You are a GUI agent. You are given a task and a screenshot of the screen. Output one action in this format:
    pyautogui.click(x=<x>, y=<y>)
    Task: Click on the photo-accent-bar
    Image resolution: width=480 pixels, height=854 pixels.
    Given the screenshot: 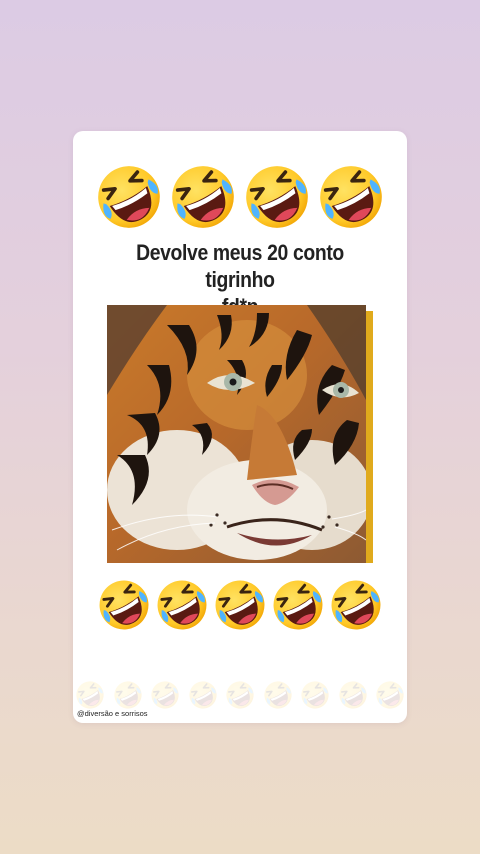 What is the action you would take?
    pyautogui.click(x=369, y=437)
    